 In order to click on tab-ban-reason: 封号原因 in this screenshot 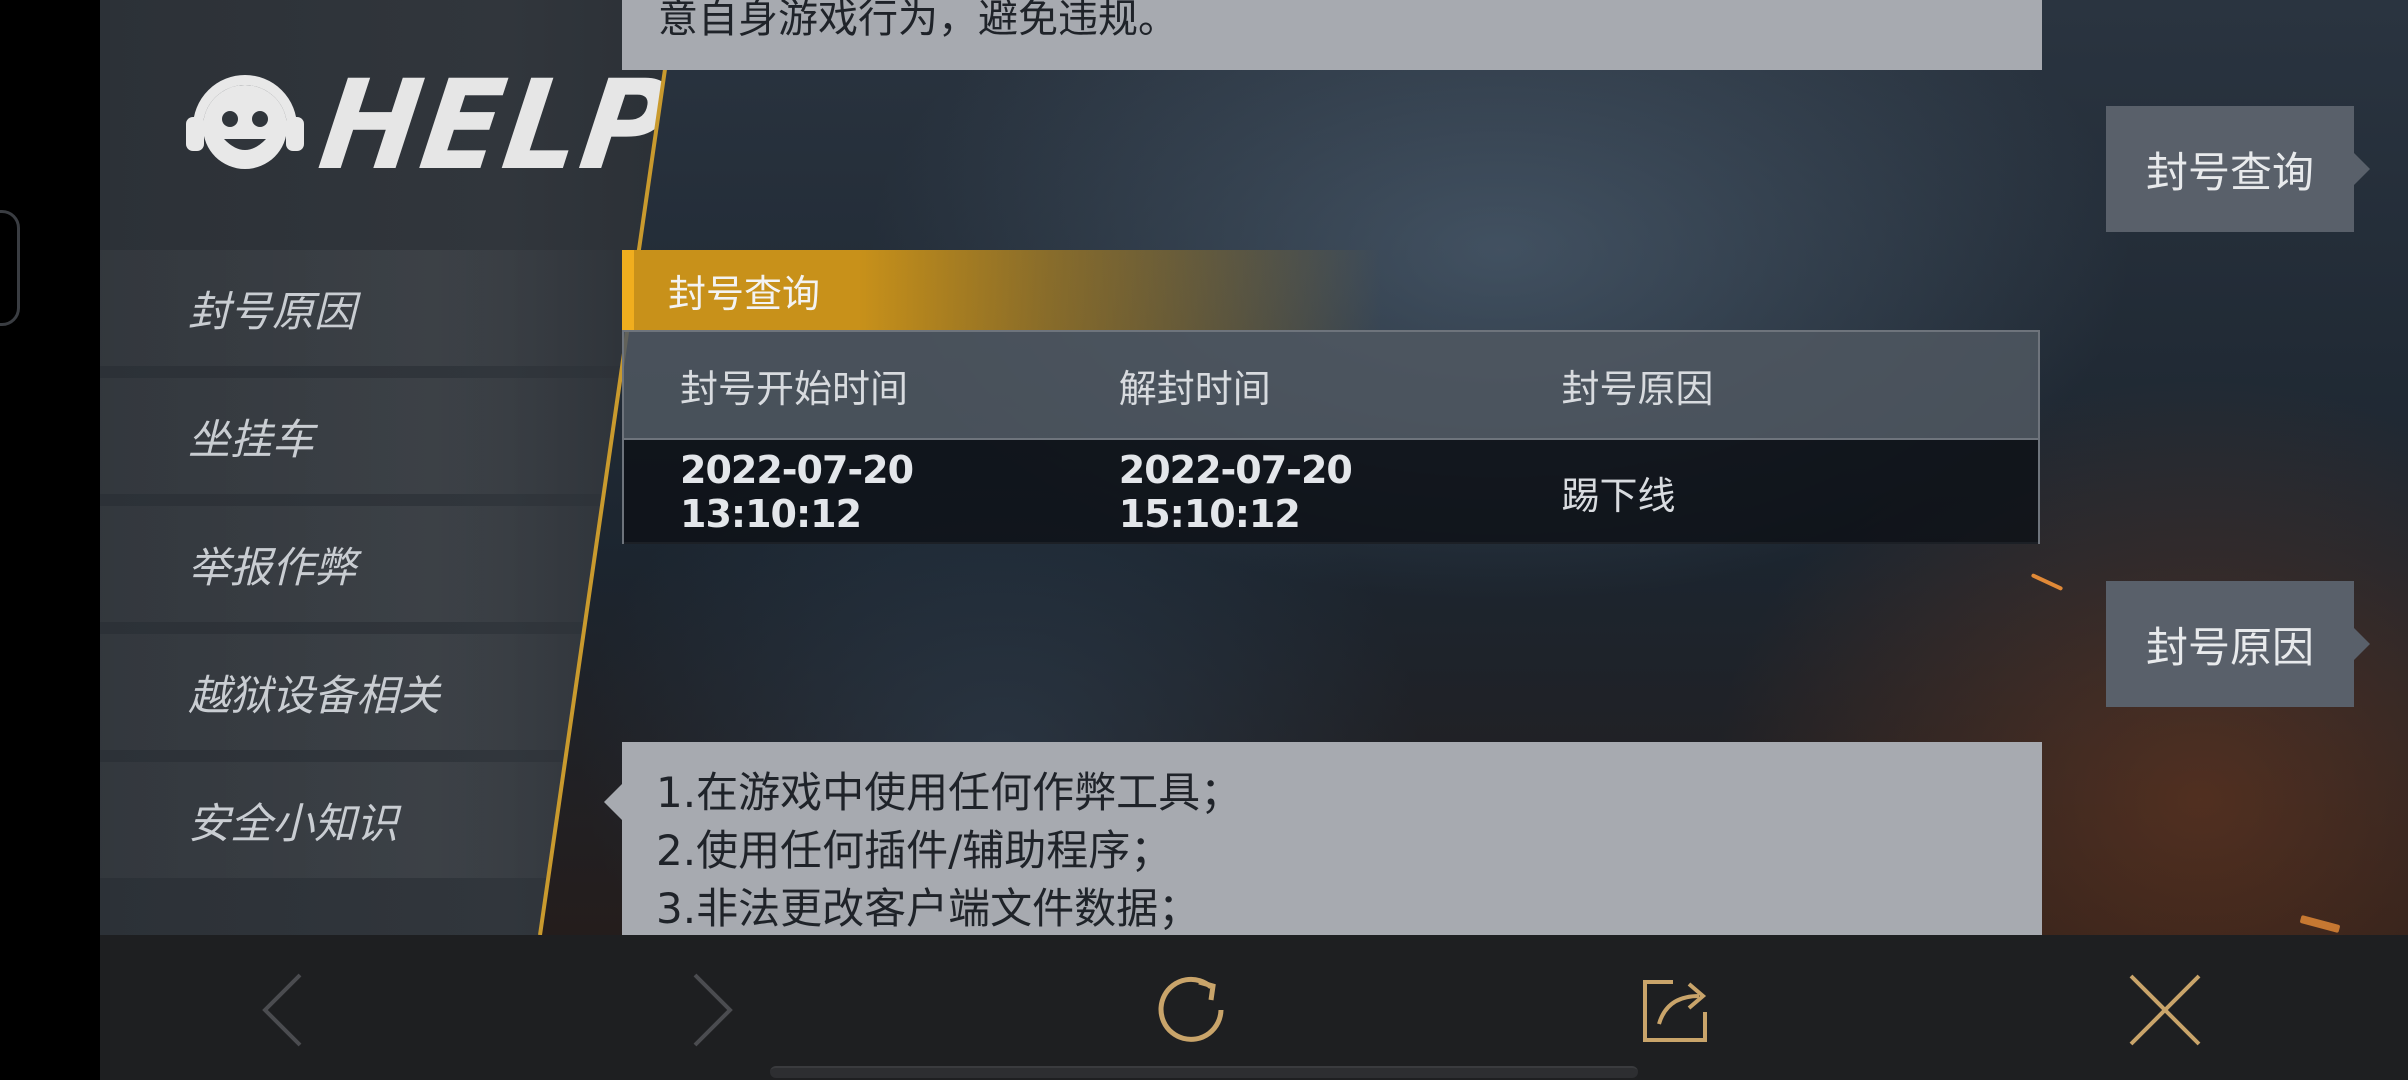, I will do `click(2238, 644)`.